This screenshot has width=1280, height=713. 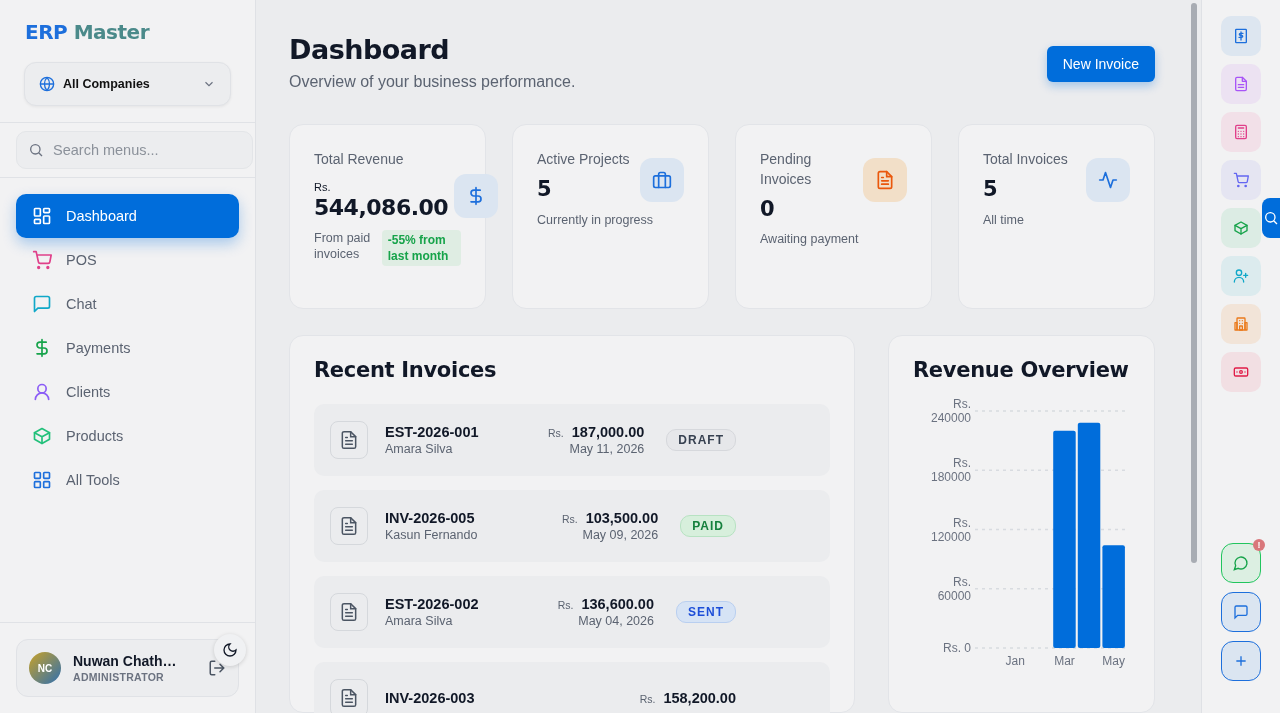 I want to click on user-icon, so click(x=42, y=392).